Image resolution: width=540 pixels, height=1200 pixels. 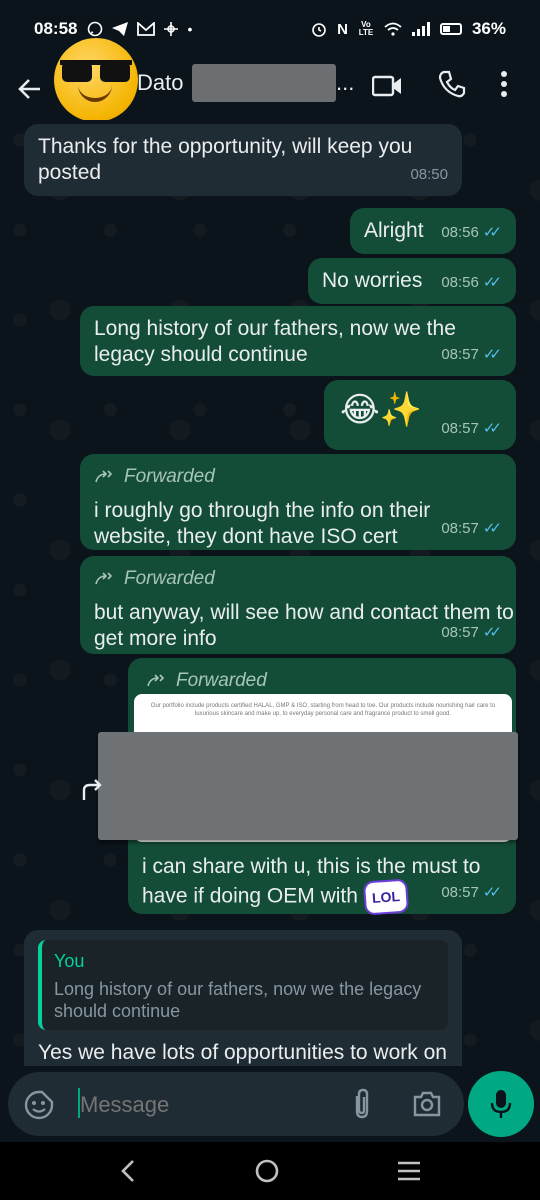 What do you see at coordinates (308, 786) in the screenshot?
I see `redacted-image` at bounding box center [308, 786].